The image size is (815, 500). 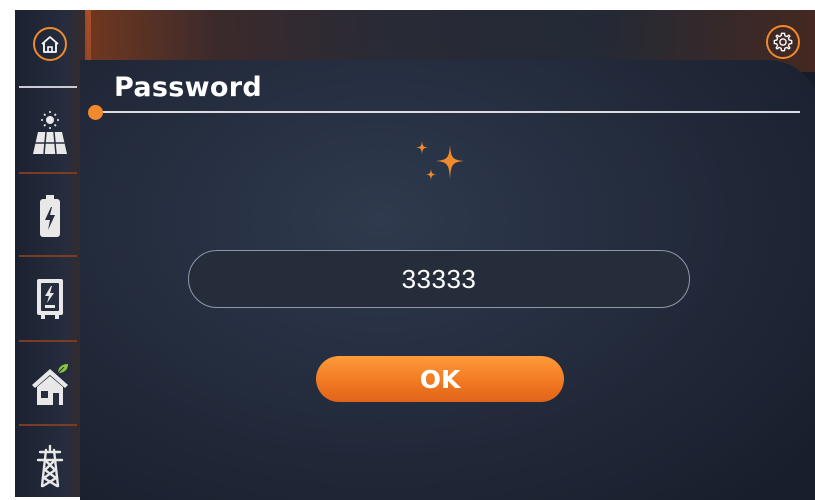 I want to click on password-value: 33333, so click(x=439, y=278).